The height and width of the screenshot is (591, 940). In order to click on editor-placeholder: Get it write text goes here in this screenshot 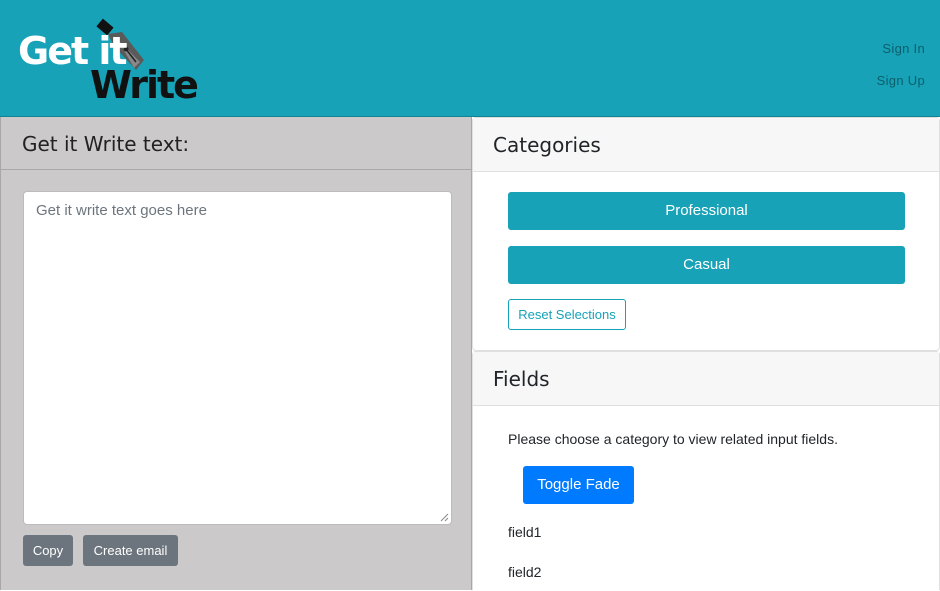, I will do `click(121, 210)`.